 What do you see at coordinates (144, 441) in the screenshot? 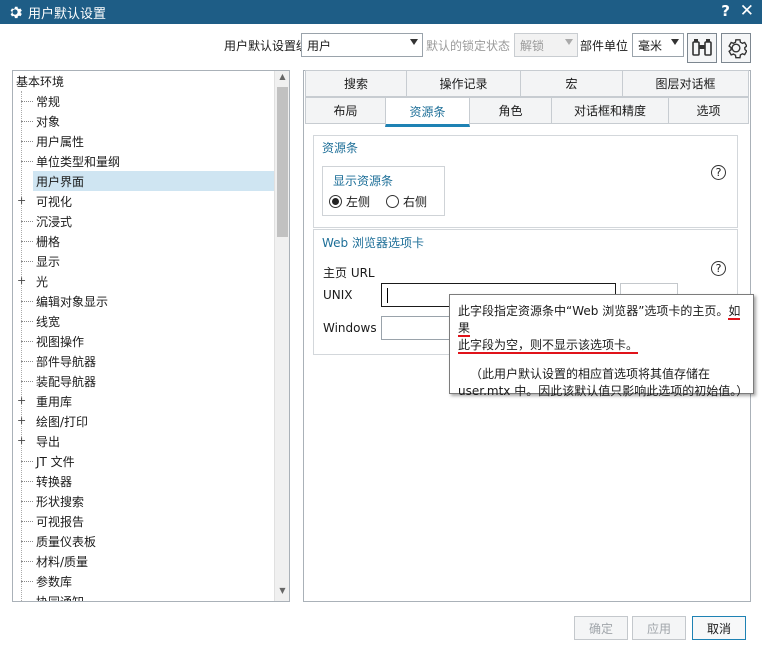
I see `tree-item: + 导出` at bounding box center [144, 441].